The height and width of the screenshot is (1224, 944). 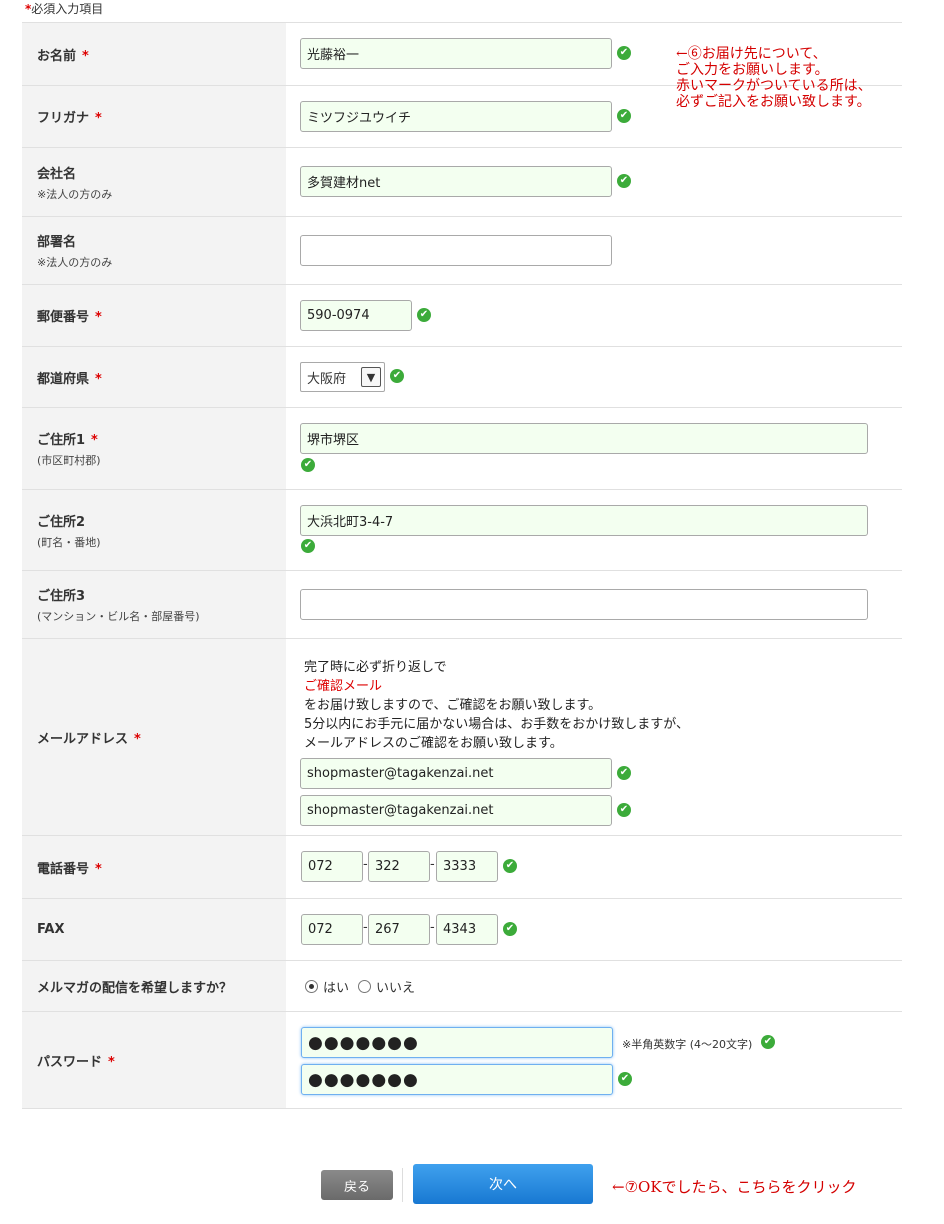 What do you see at coordinates (497, 724) in the screenshot?
I see `email-note-line3: 5分以内にお手元に届かない場合は、お手数をおかけ致しますが、` at bounding box center [497, 724].